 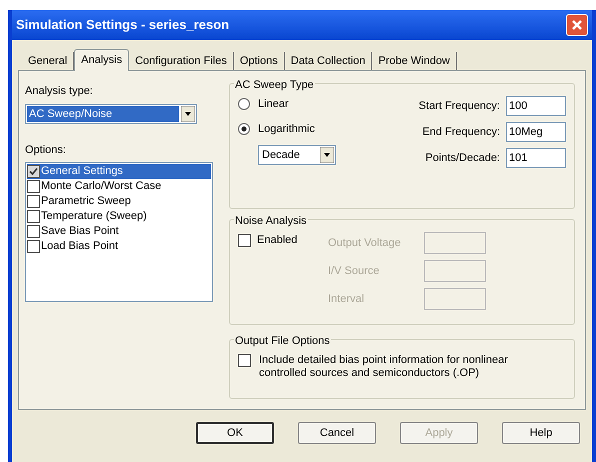 I want to click on field-label: Options:, so click(x=46, y=150).